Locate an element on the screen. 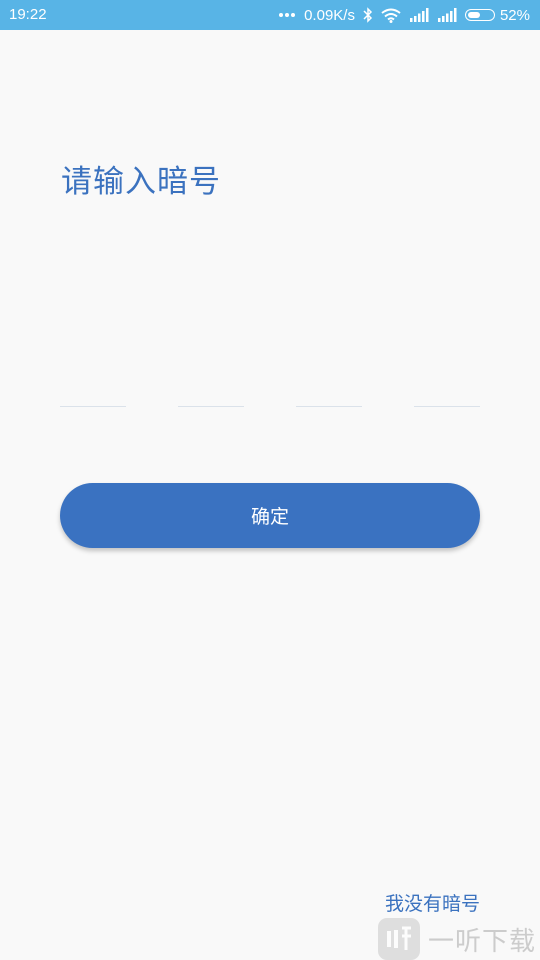  confirm-button: 确定 is located at coordinates (270, 515).